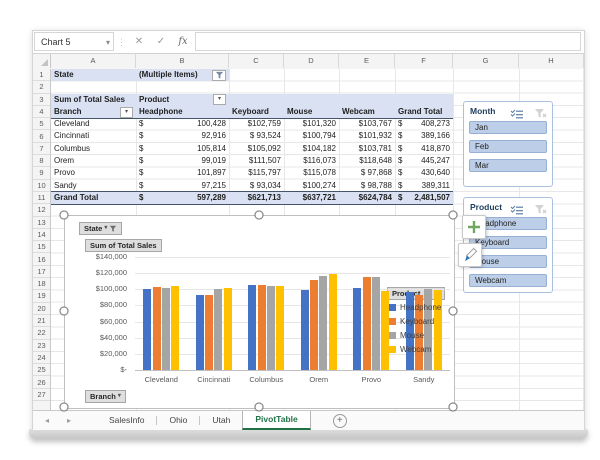 This screenshot has width=600, height=460. I want to click on column-header-G: G, so click(486, 61).